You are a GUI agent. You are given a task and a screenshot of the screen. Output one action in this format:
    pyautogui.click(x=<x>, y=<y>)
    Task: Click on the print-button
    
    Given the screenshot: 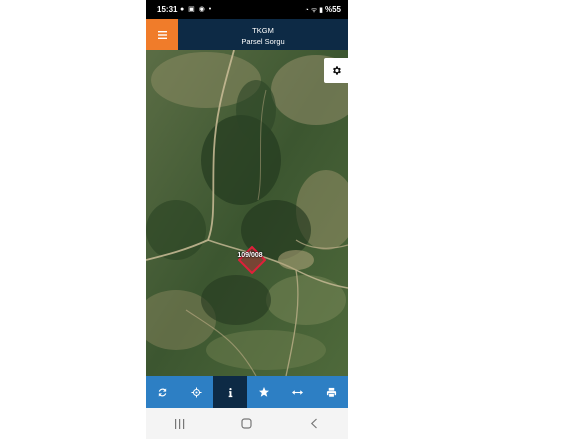 What is the action you would take?
    pyautogui.click(x=331, y=392)
    